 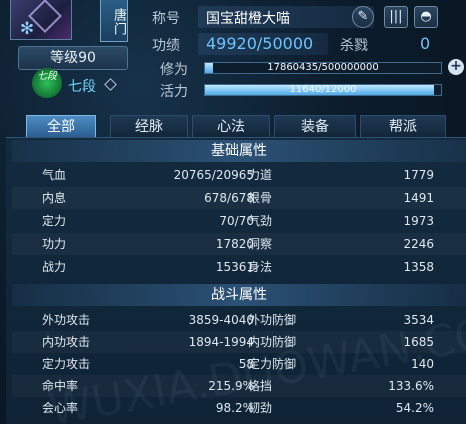 I want to click on title-value: 国宝甜橙大喵, so click(x=248, y=19).